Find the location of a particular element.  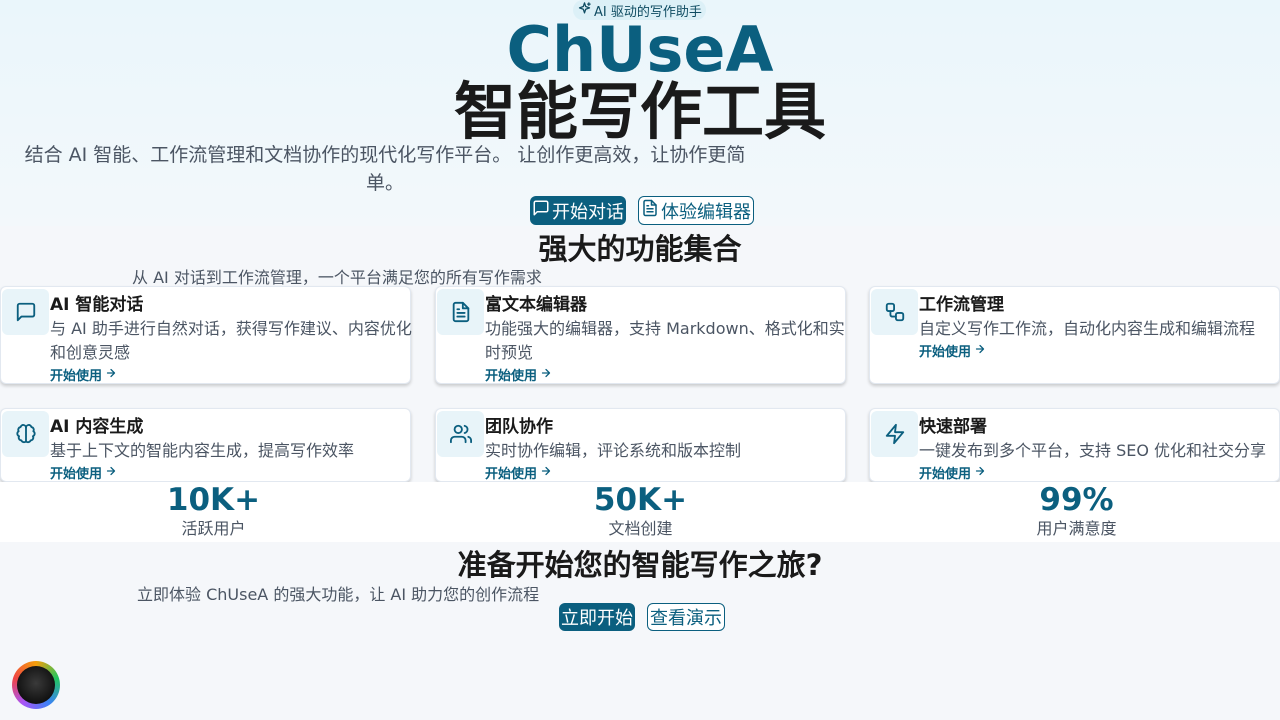

feature-card-workflow: 工作流管理 自定义写作工作流，自动化内容生成和编辑流程 开始使用 is located at coordinates (1074, 335).